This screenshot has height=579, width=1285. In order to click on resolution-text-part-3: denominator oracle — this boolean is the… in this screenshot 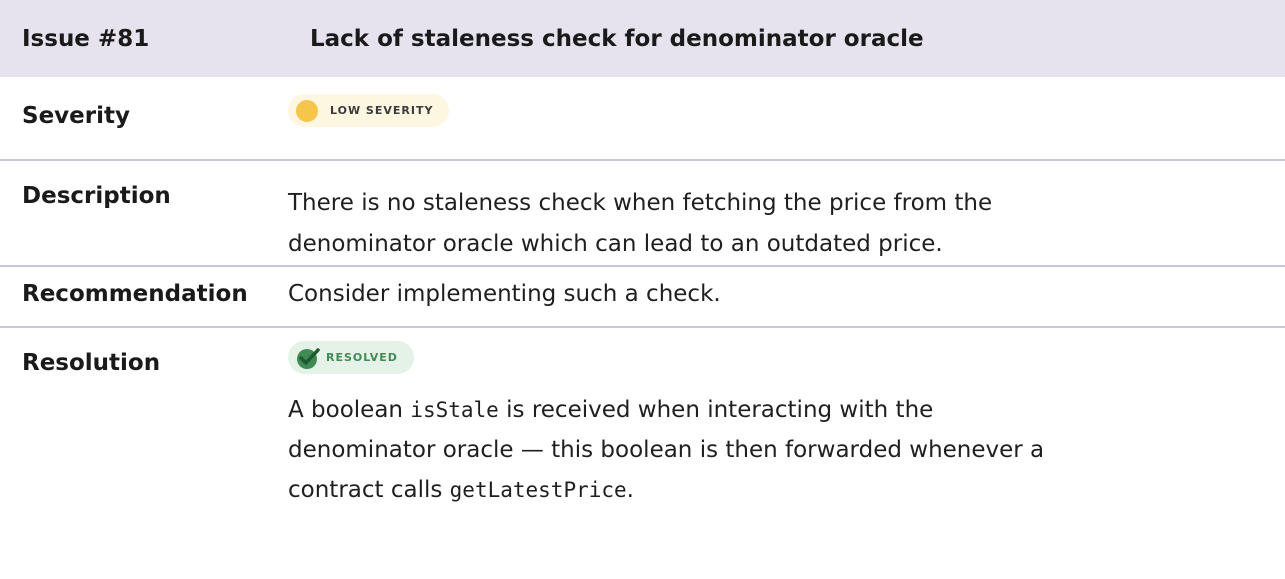, I will do `click(666, 449)`.